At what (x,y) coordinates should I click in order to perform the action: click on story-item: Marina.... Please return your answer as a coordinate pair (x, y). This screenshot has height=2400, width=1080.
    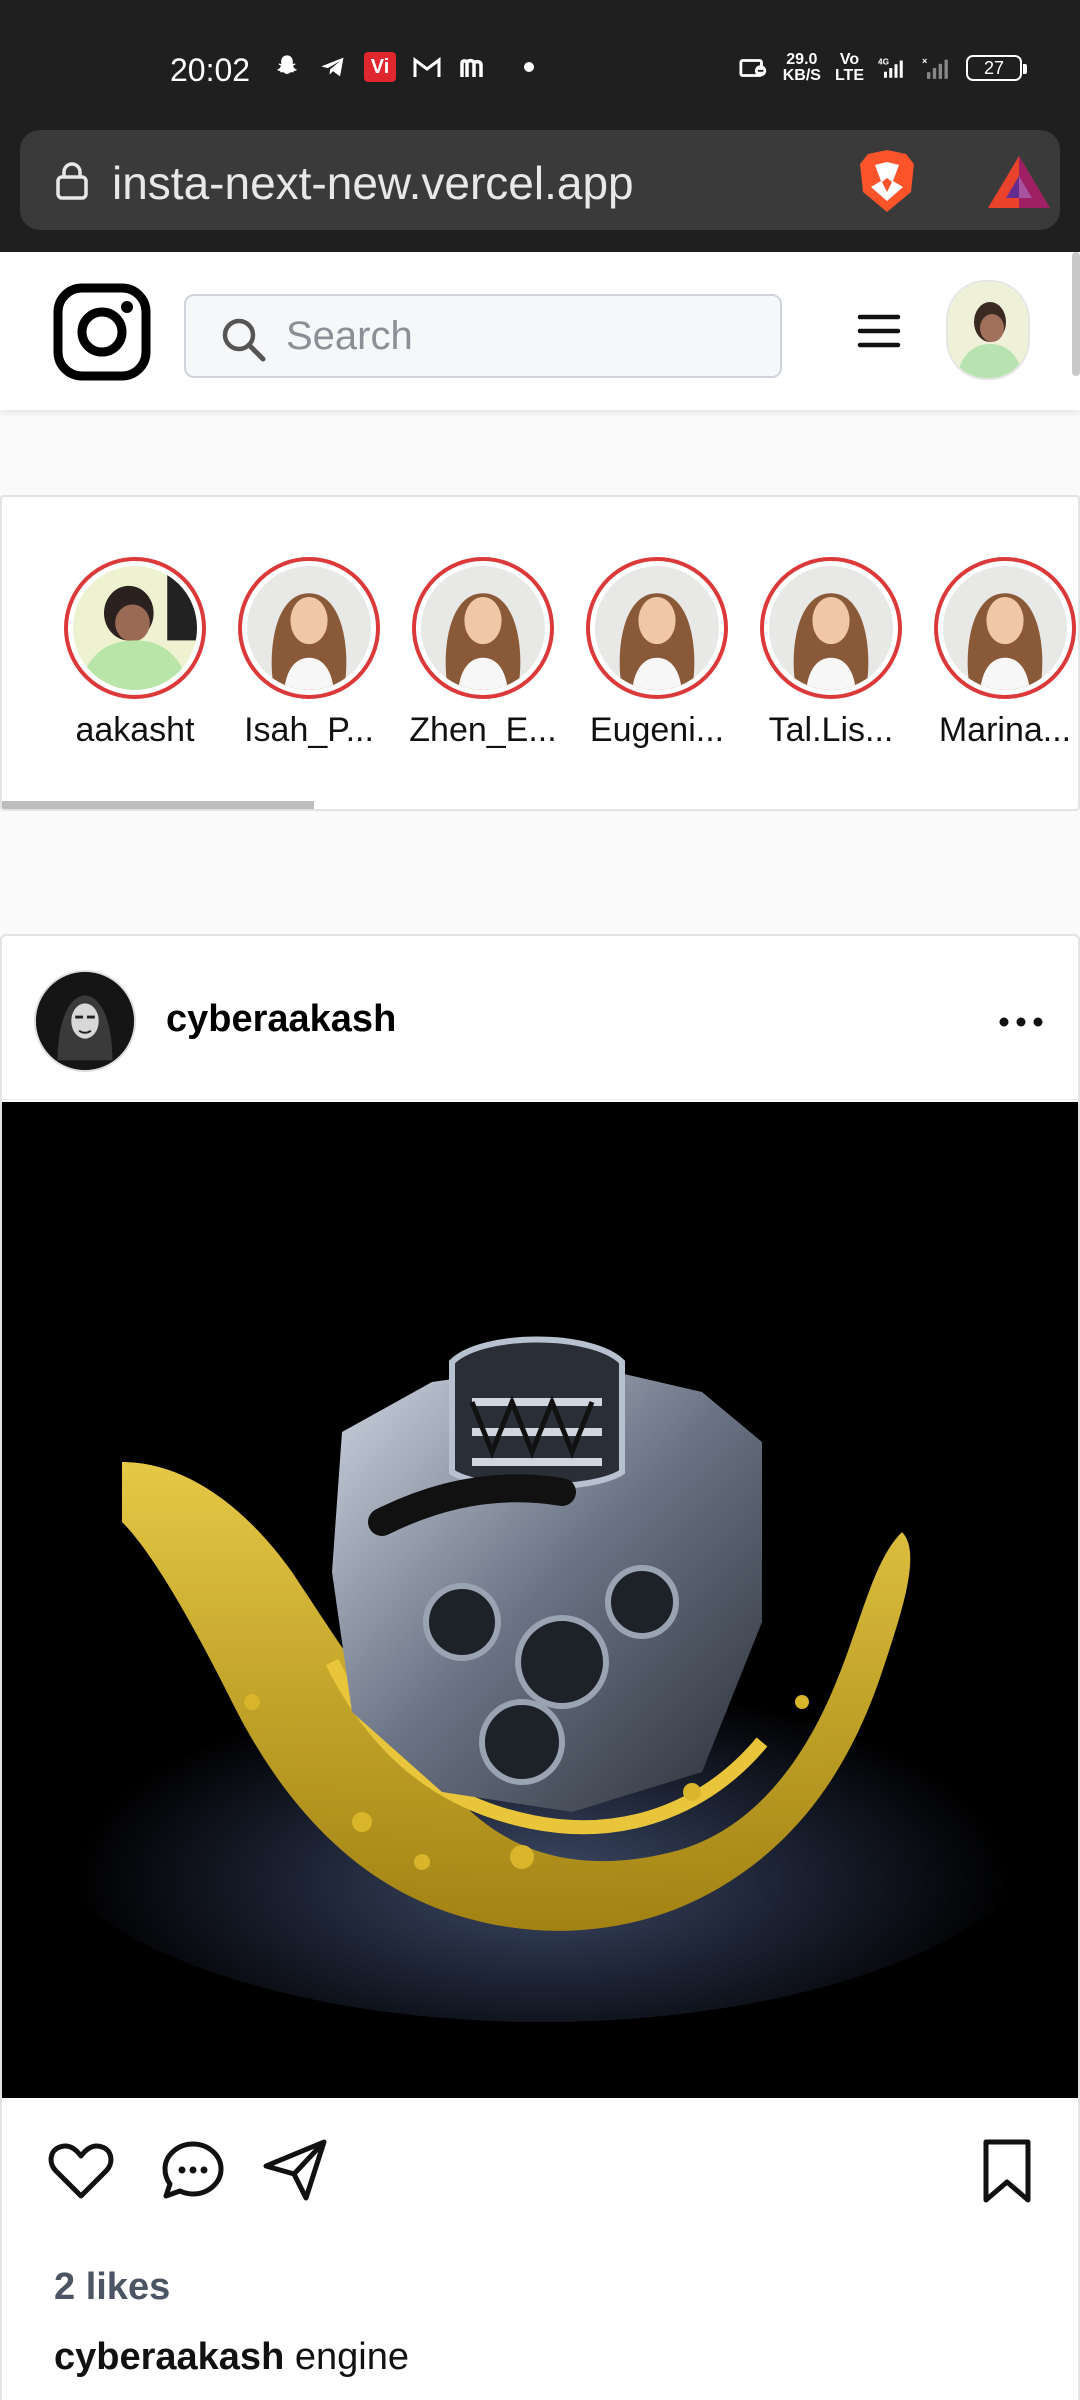
    Looking at the image, I should click on (1005, 653).